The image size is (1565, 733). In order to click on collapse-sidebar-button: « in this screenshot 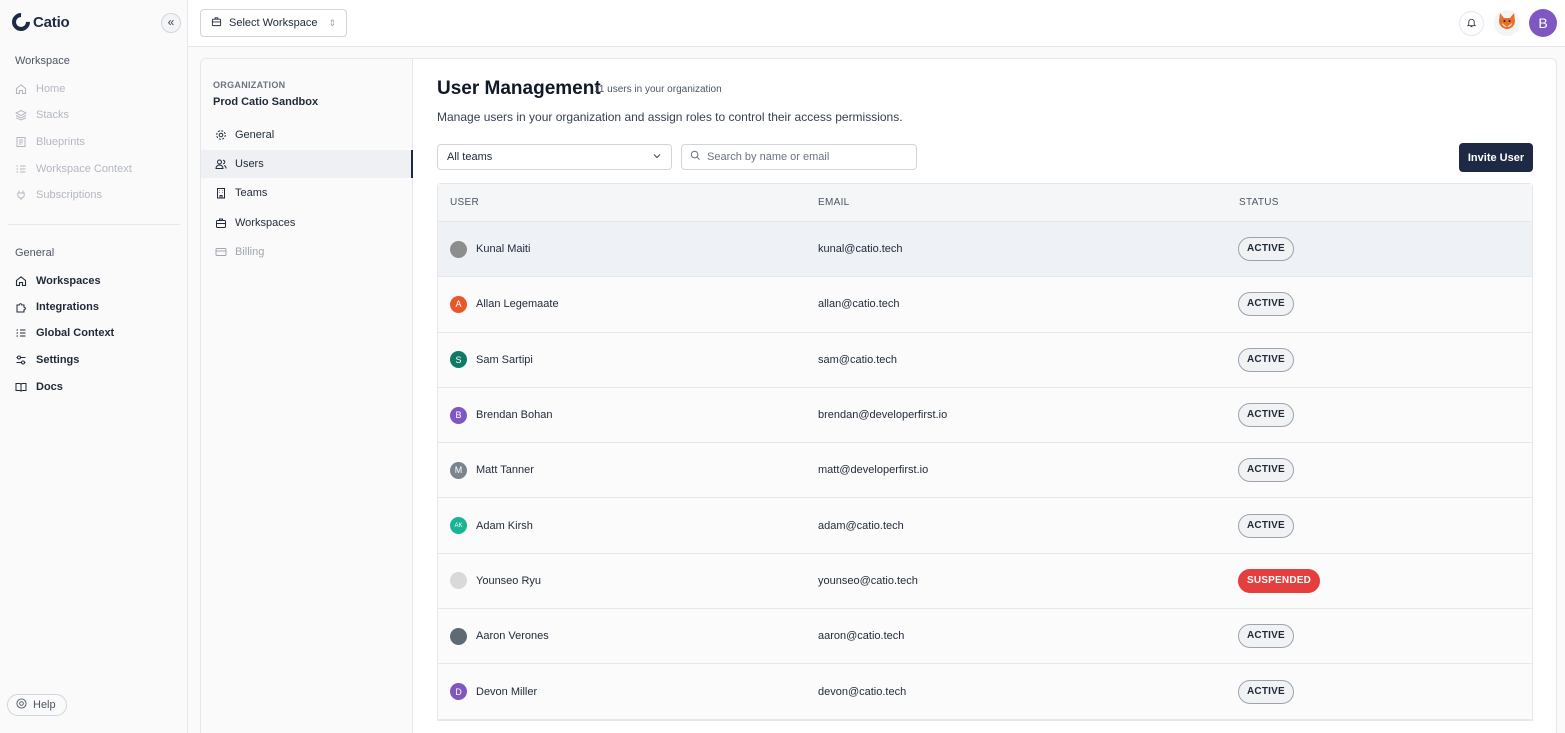, I will do `click(171, 23)`.